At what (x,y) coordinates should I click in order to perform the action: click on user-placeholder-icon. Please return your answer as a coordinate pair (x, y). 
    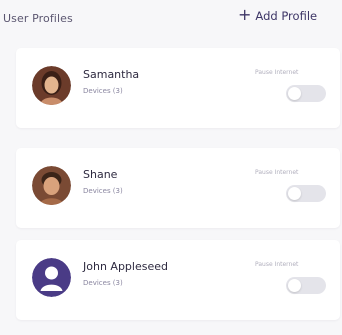
    Looking at the image, I should click on (51, 277).